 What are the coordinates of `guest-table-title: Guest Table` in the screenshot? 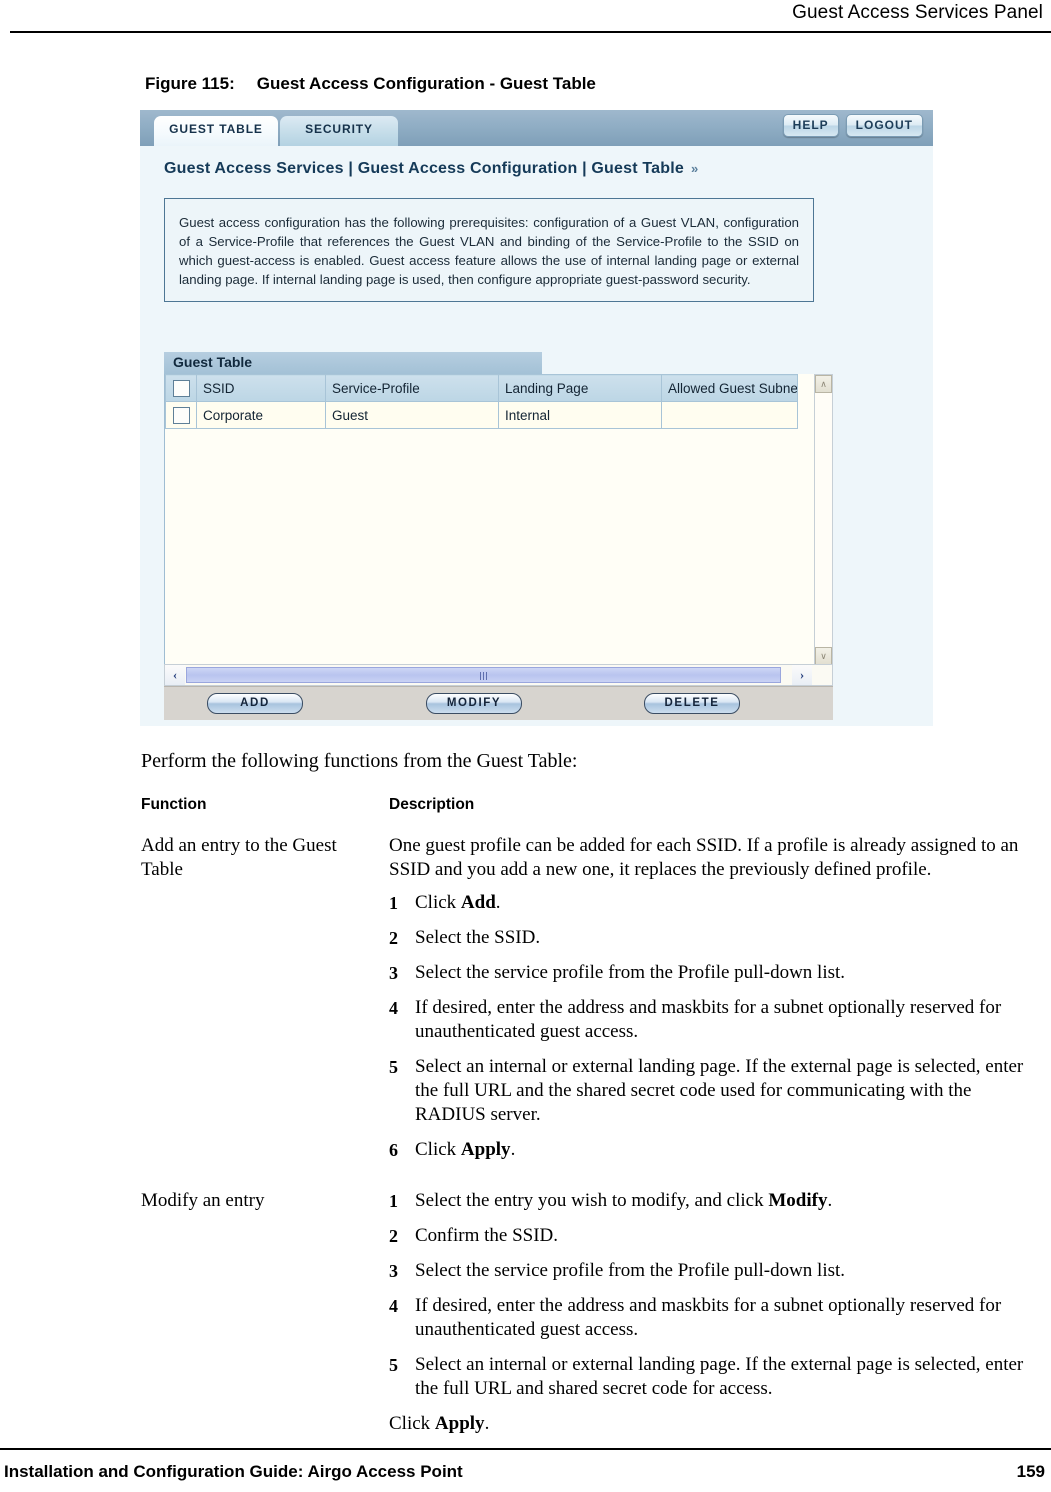 It's located at (353, 363).